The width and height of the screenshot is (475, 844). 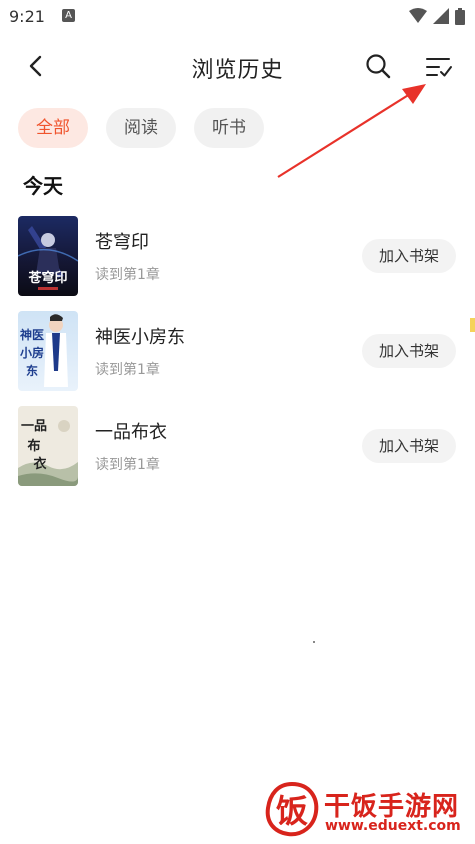 I want to click on list-item: 苍穹印 苍穹印 读到第1章 加入书架, so click(x=237, y=261).